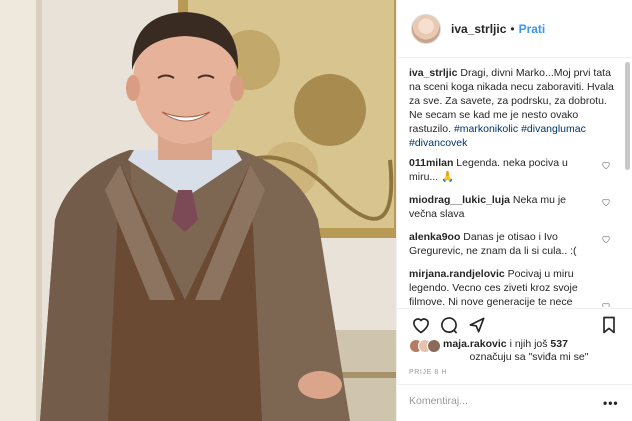 This screenshot has height=421, width=632. Describe the element at coordinates (627, 116) in the screenshot. I see `scrollbar-thumb` at that location.